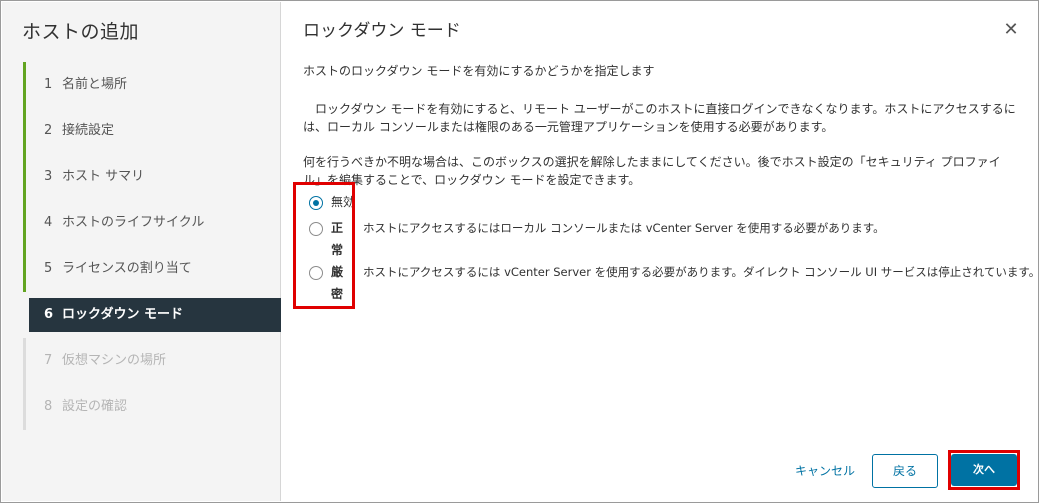  I want to click on step-label: 仮想マシンの場所, so click(114, 360).